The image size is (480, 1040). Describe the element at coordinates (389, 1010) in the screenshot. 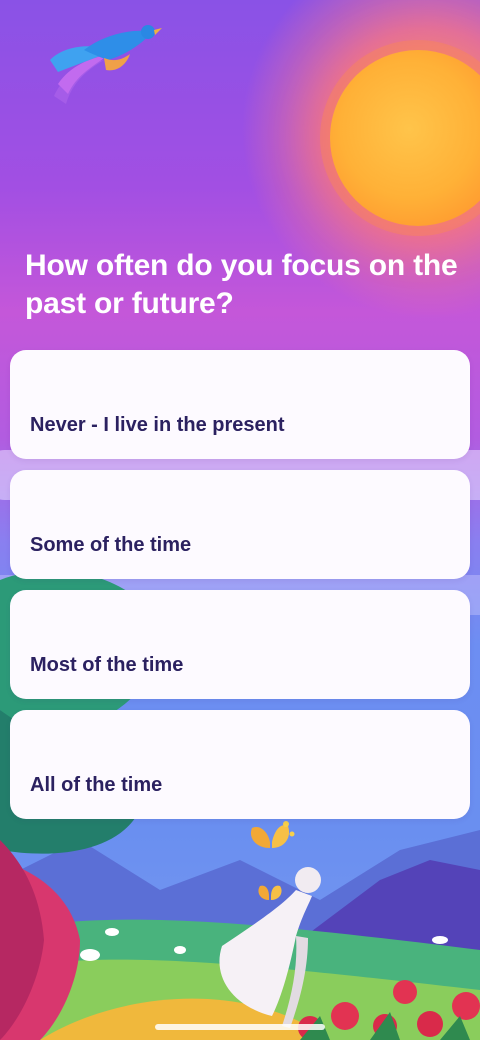

I see `flowers-illustration` at that location.